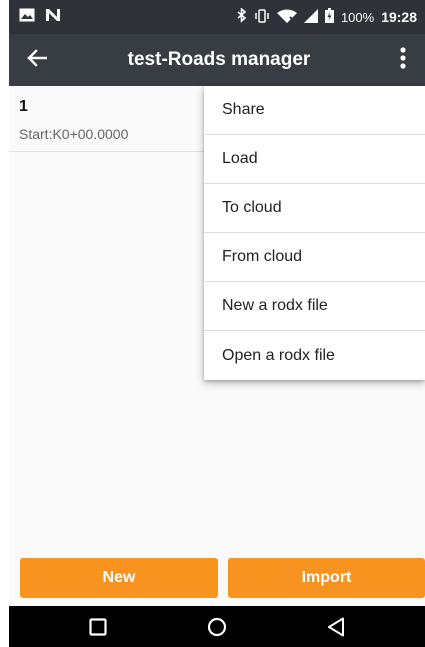 The image size is (425, 647). Describe the element at coordinates (98, 626) in the screenshot. I see `recents-icon` at that location.